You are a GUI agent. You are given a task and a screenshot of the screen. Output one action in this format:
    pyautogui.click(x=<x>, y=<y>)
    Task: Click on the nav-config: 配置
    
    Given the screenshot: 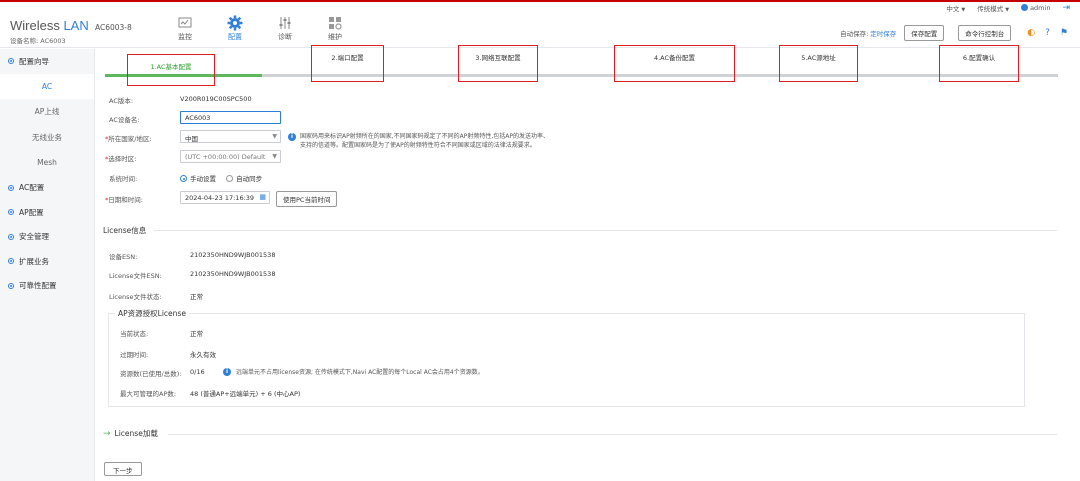 What is the action you would take?
    pyautogui.click(x=235, y=28)
    